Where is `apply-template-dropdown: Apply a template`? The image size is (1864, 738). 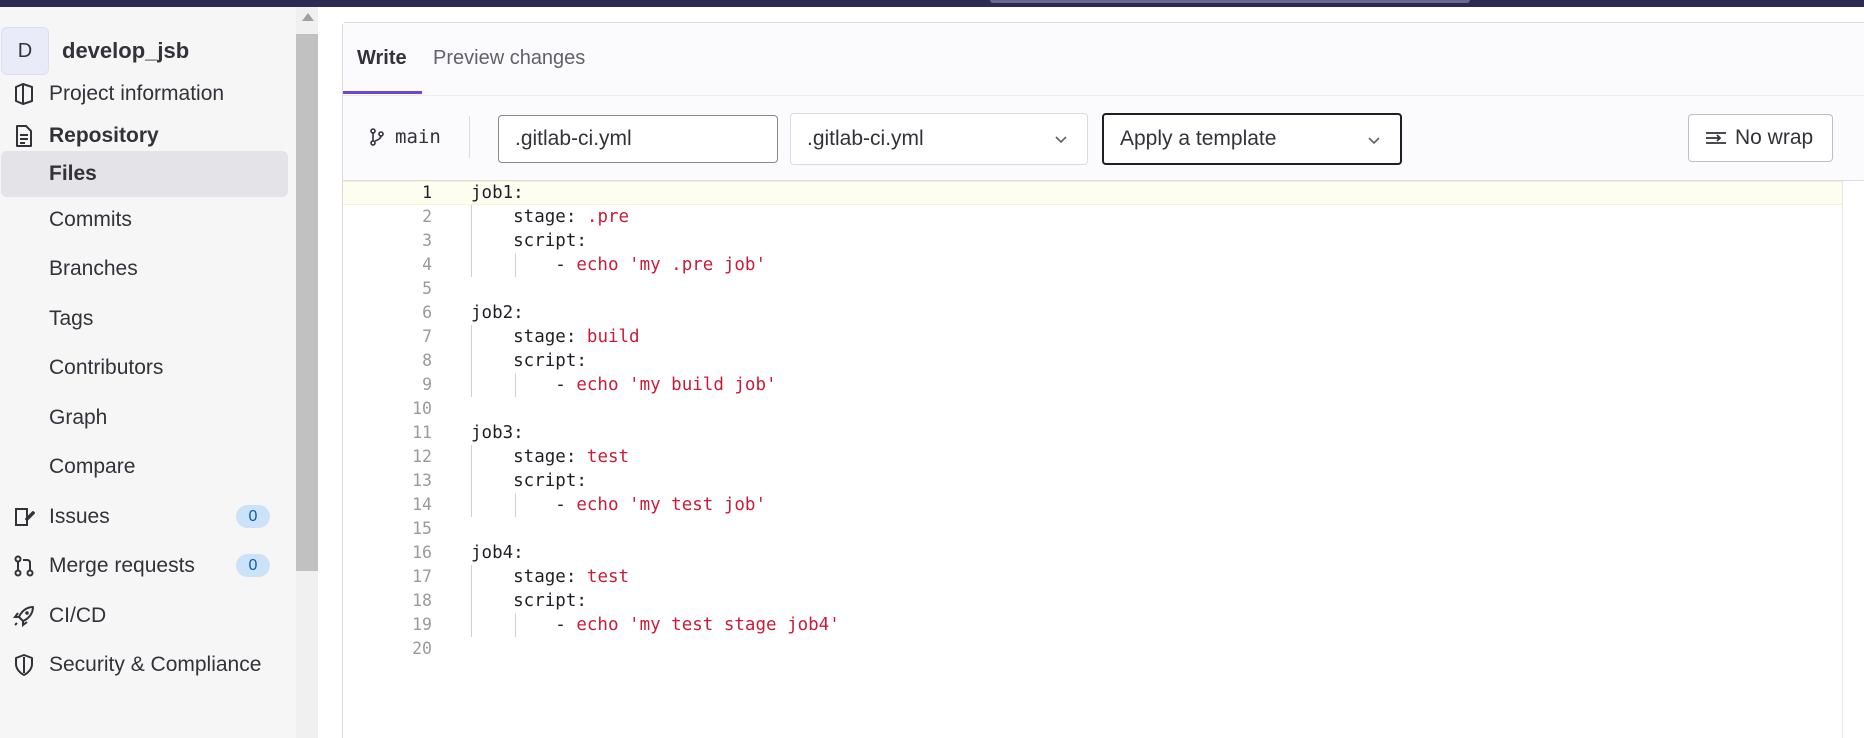
apply-template-dropdown: Apply a template is located at coordinates (1252, 139).